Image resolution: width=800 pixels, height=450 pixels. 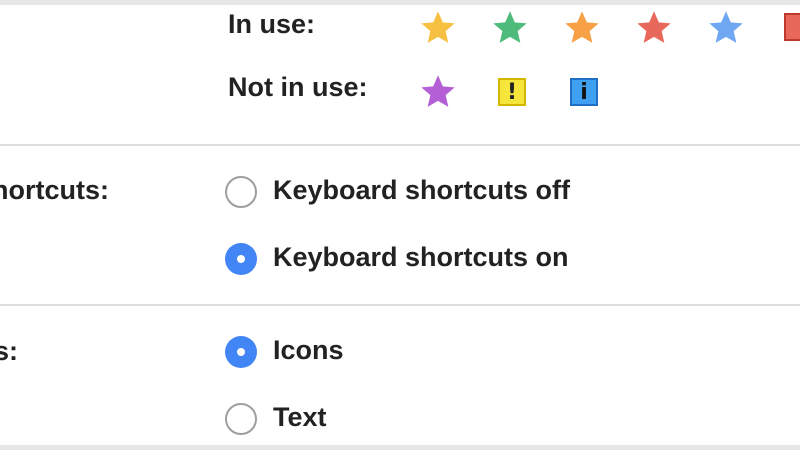 What do you see at coordinates (582, 28) in the screenshot?
I see `orange-star-icon` at bounding box center [582, 28].